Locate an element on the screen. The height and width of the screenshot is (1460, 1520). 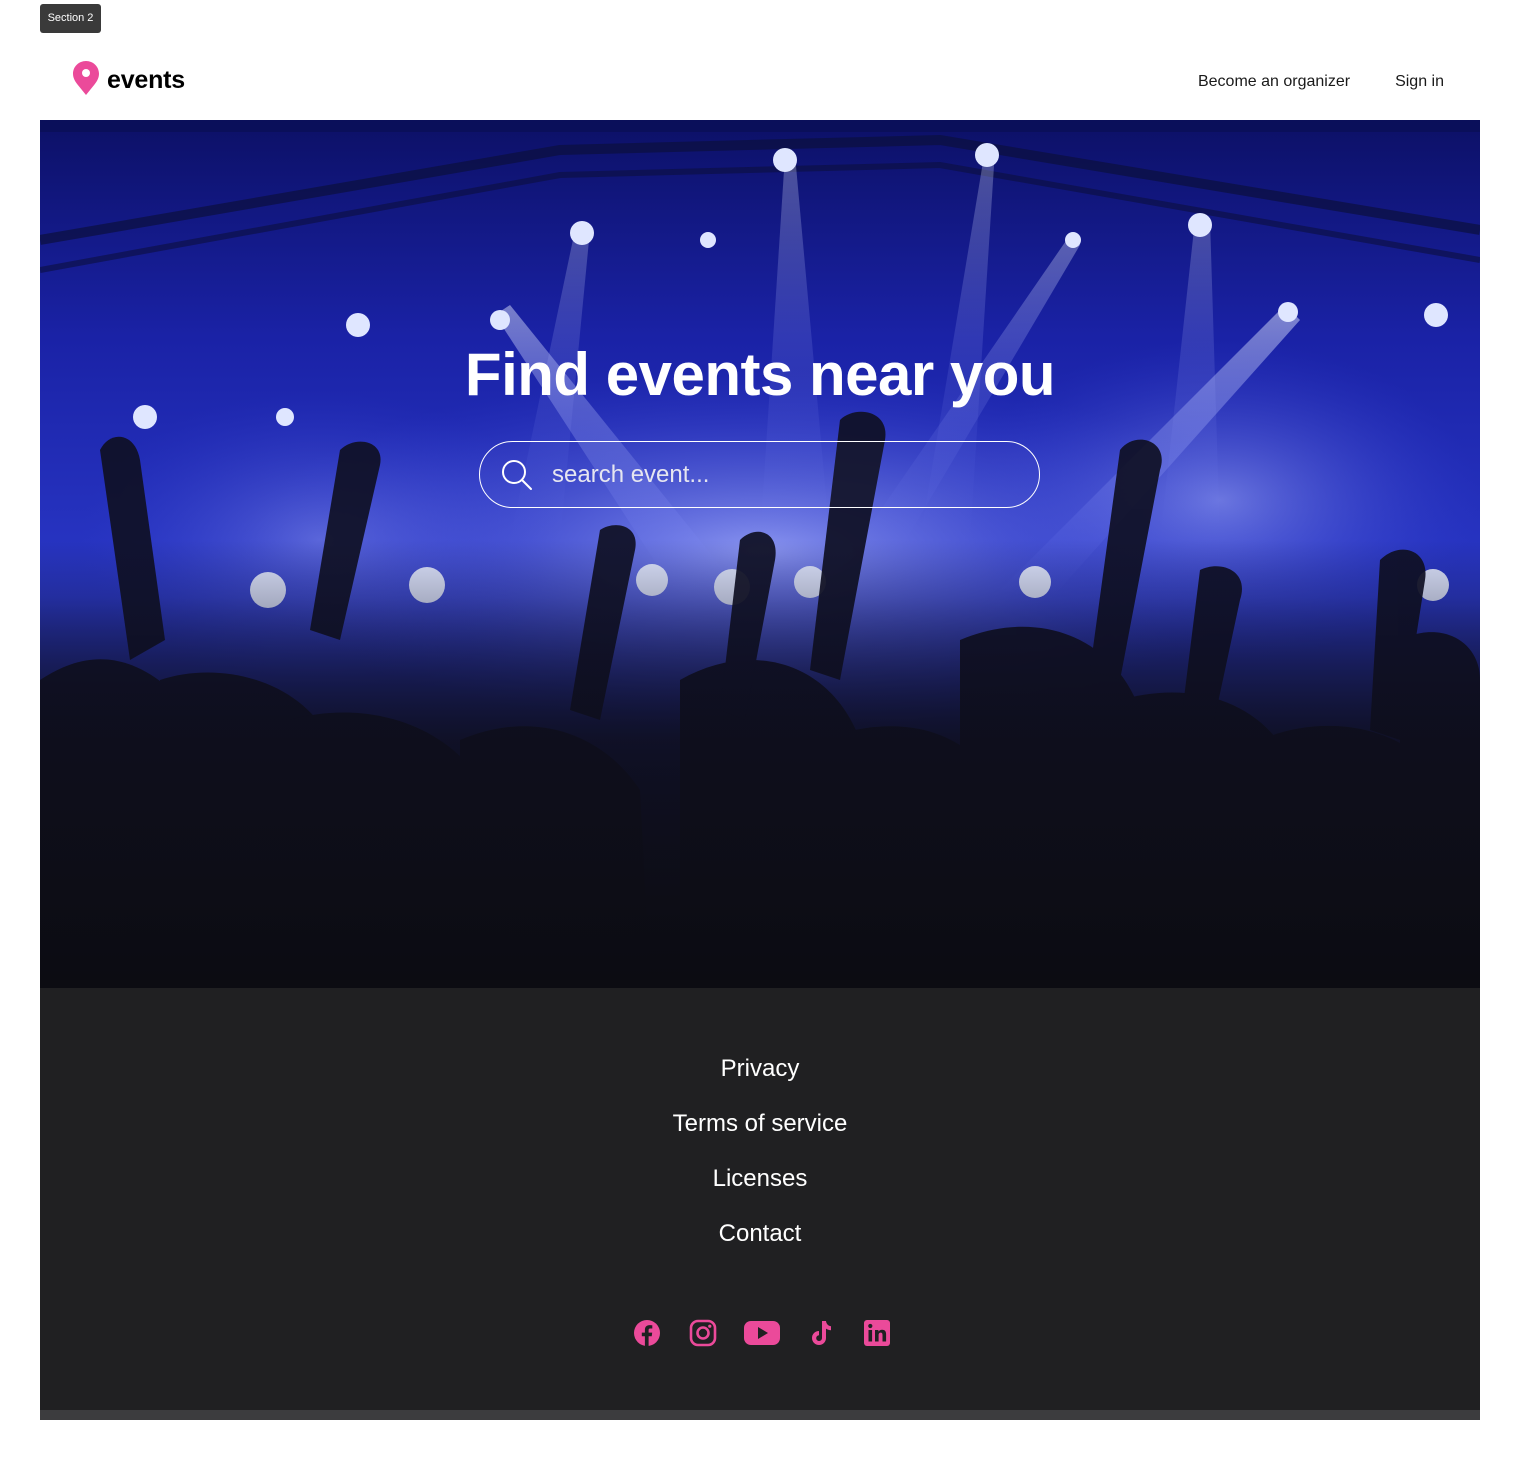
search-input is located at coordinates (794, 474).